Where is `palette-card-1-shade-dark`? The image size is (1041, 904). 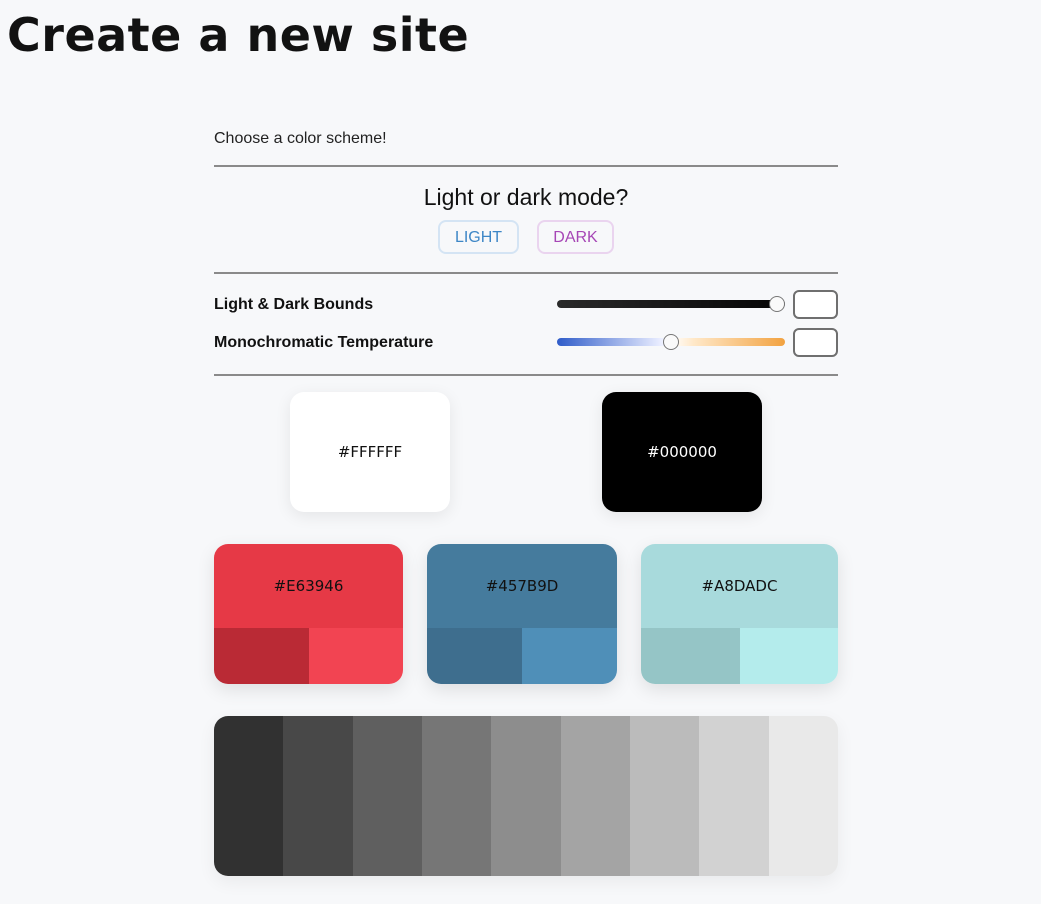 palette-card-1-shade-dark is located at coordinates (261, 656).